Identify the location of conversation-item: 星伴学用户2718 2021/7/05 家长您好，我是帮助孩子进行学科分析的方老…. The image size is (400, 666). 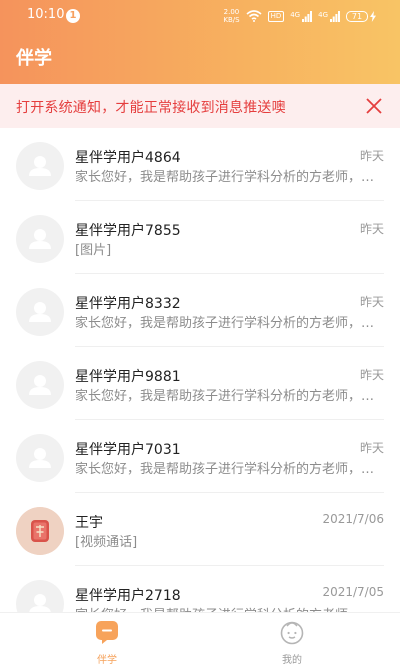
(200, 589).